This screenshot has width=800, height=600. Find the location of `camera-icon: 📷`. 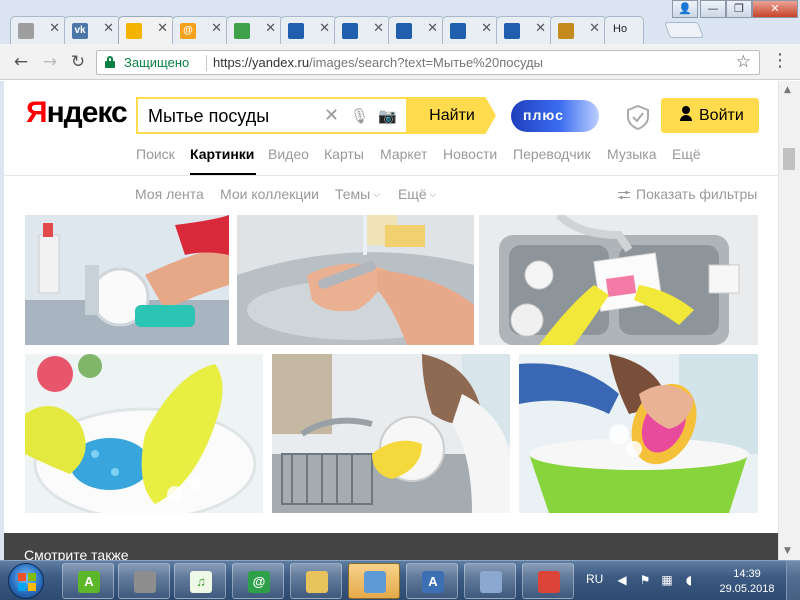

camera-icon: 📷 is located at coordinates (387, 116).